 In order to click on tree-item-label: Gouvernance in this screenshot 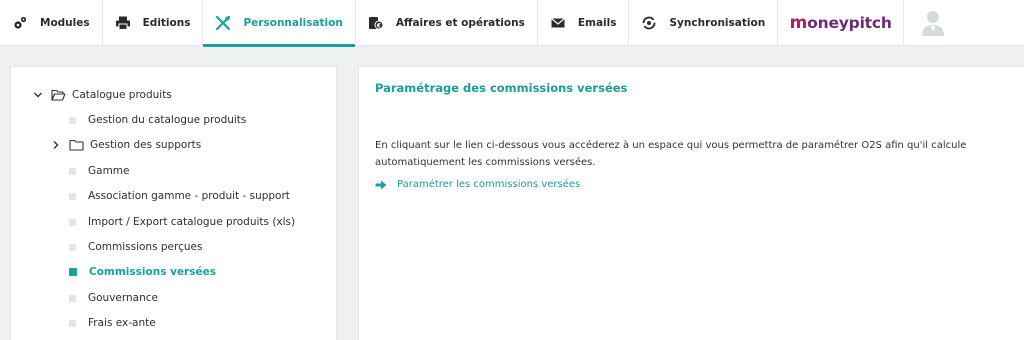, I will do `click(123, 298)`.